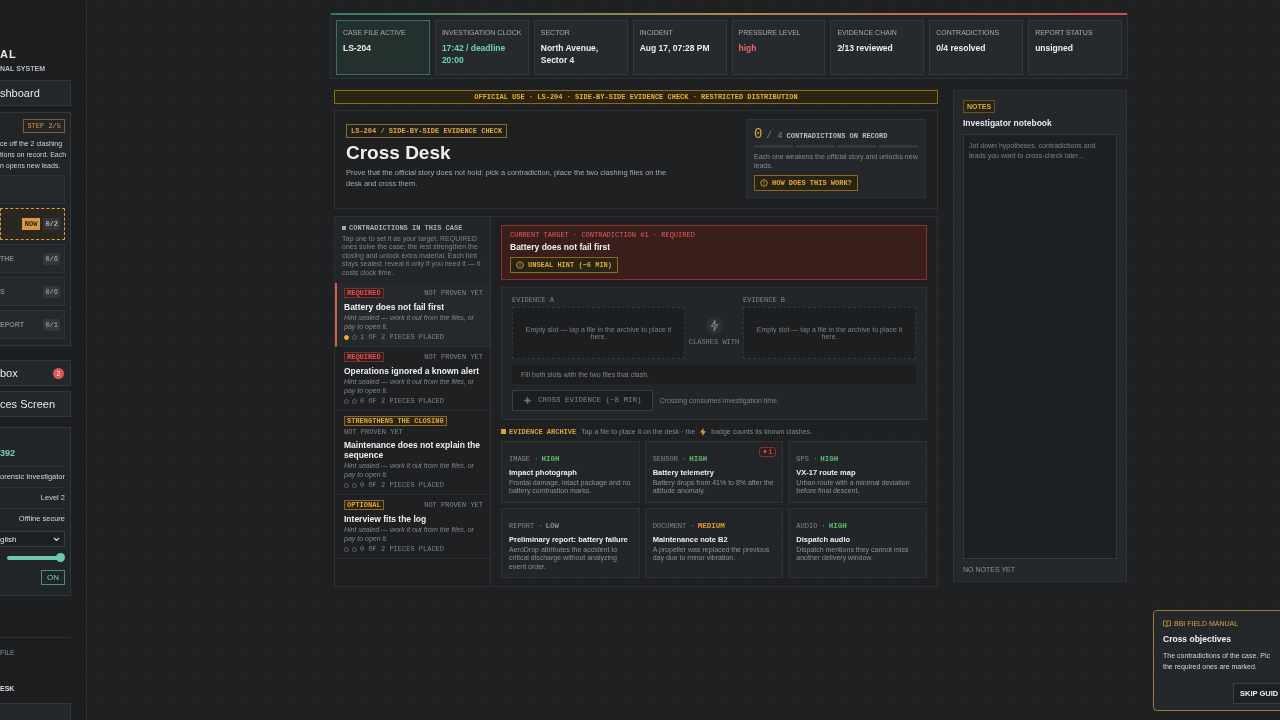 This screenshot has height=720, width=1280. Describe the element at coordinates (748, 48) in the screenshot. I see `stat-value: high` at that location.